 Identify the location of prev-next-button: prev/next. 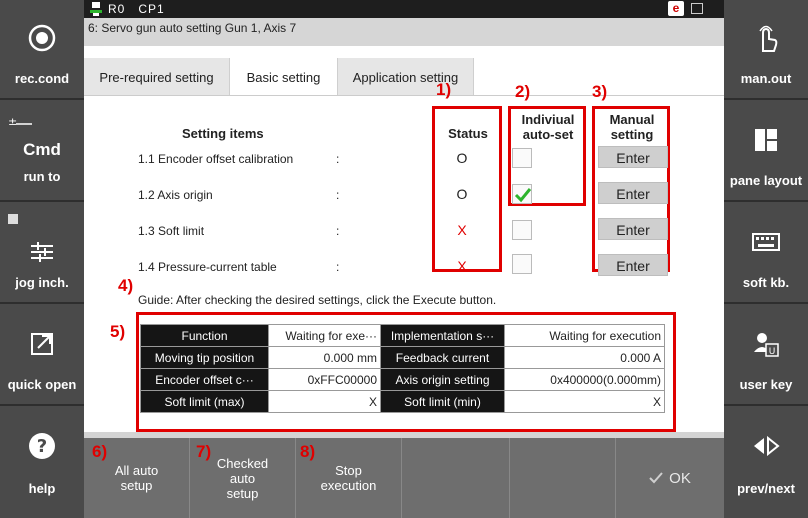
(766, 463).